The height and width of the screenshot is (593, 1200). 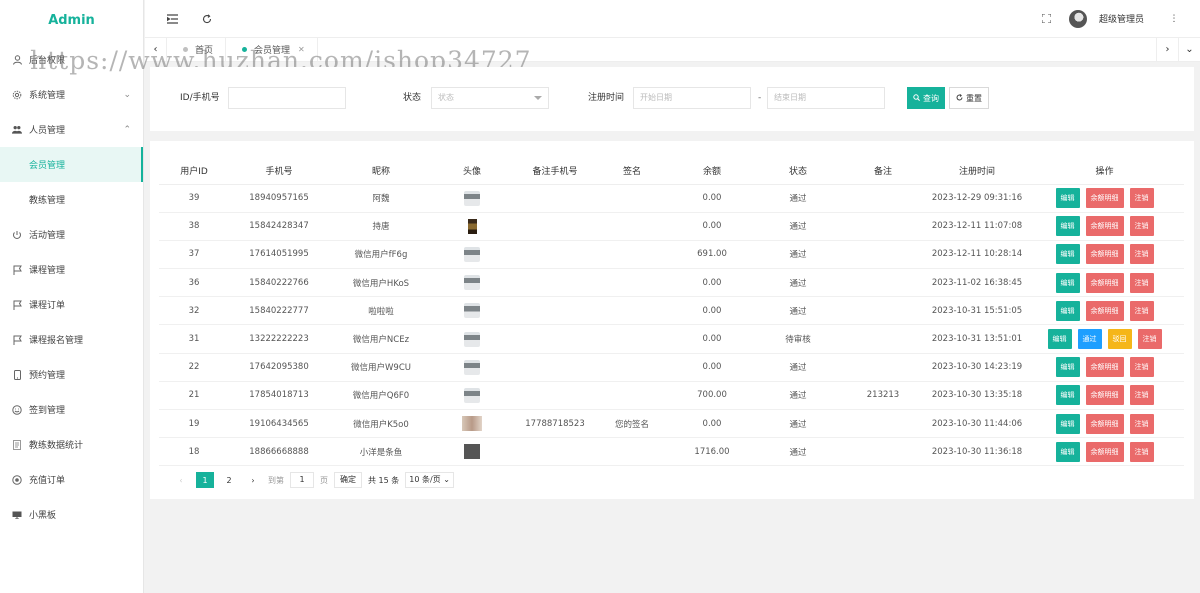 I want to click on end-date-input: 结束日期, so click(x=826, y=98).